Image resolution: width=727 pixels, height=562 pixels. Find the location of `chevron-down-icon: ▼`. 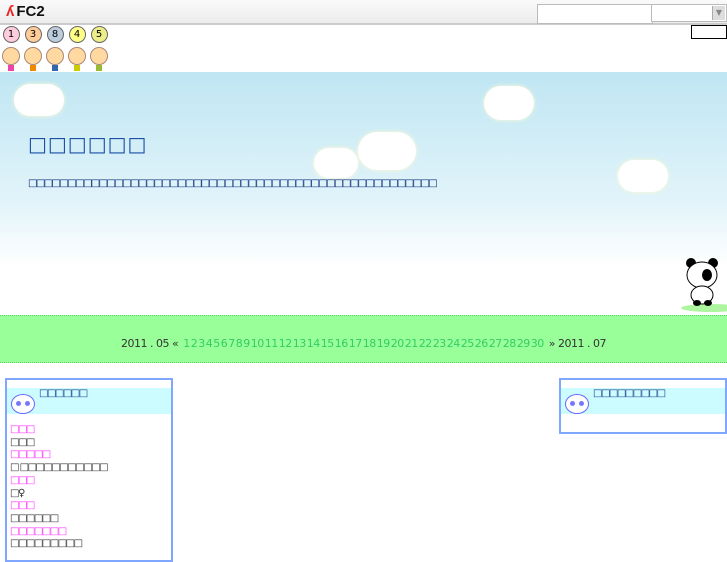

chevron-down-icon: ▼ is located at coordinates (718, 13).